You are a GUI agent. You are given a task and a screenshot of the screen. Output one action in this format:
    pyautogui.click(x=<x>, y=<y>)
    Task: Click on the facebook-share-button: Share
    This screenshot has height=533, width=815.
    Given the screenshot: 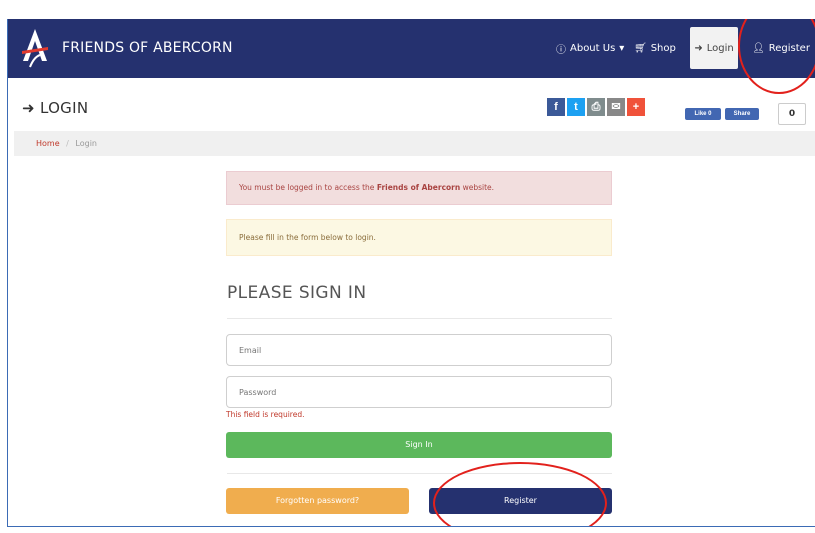 What is the action you would take?
    pyautogui.click(x=742, y=114)
    